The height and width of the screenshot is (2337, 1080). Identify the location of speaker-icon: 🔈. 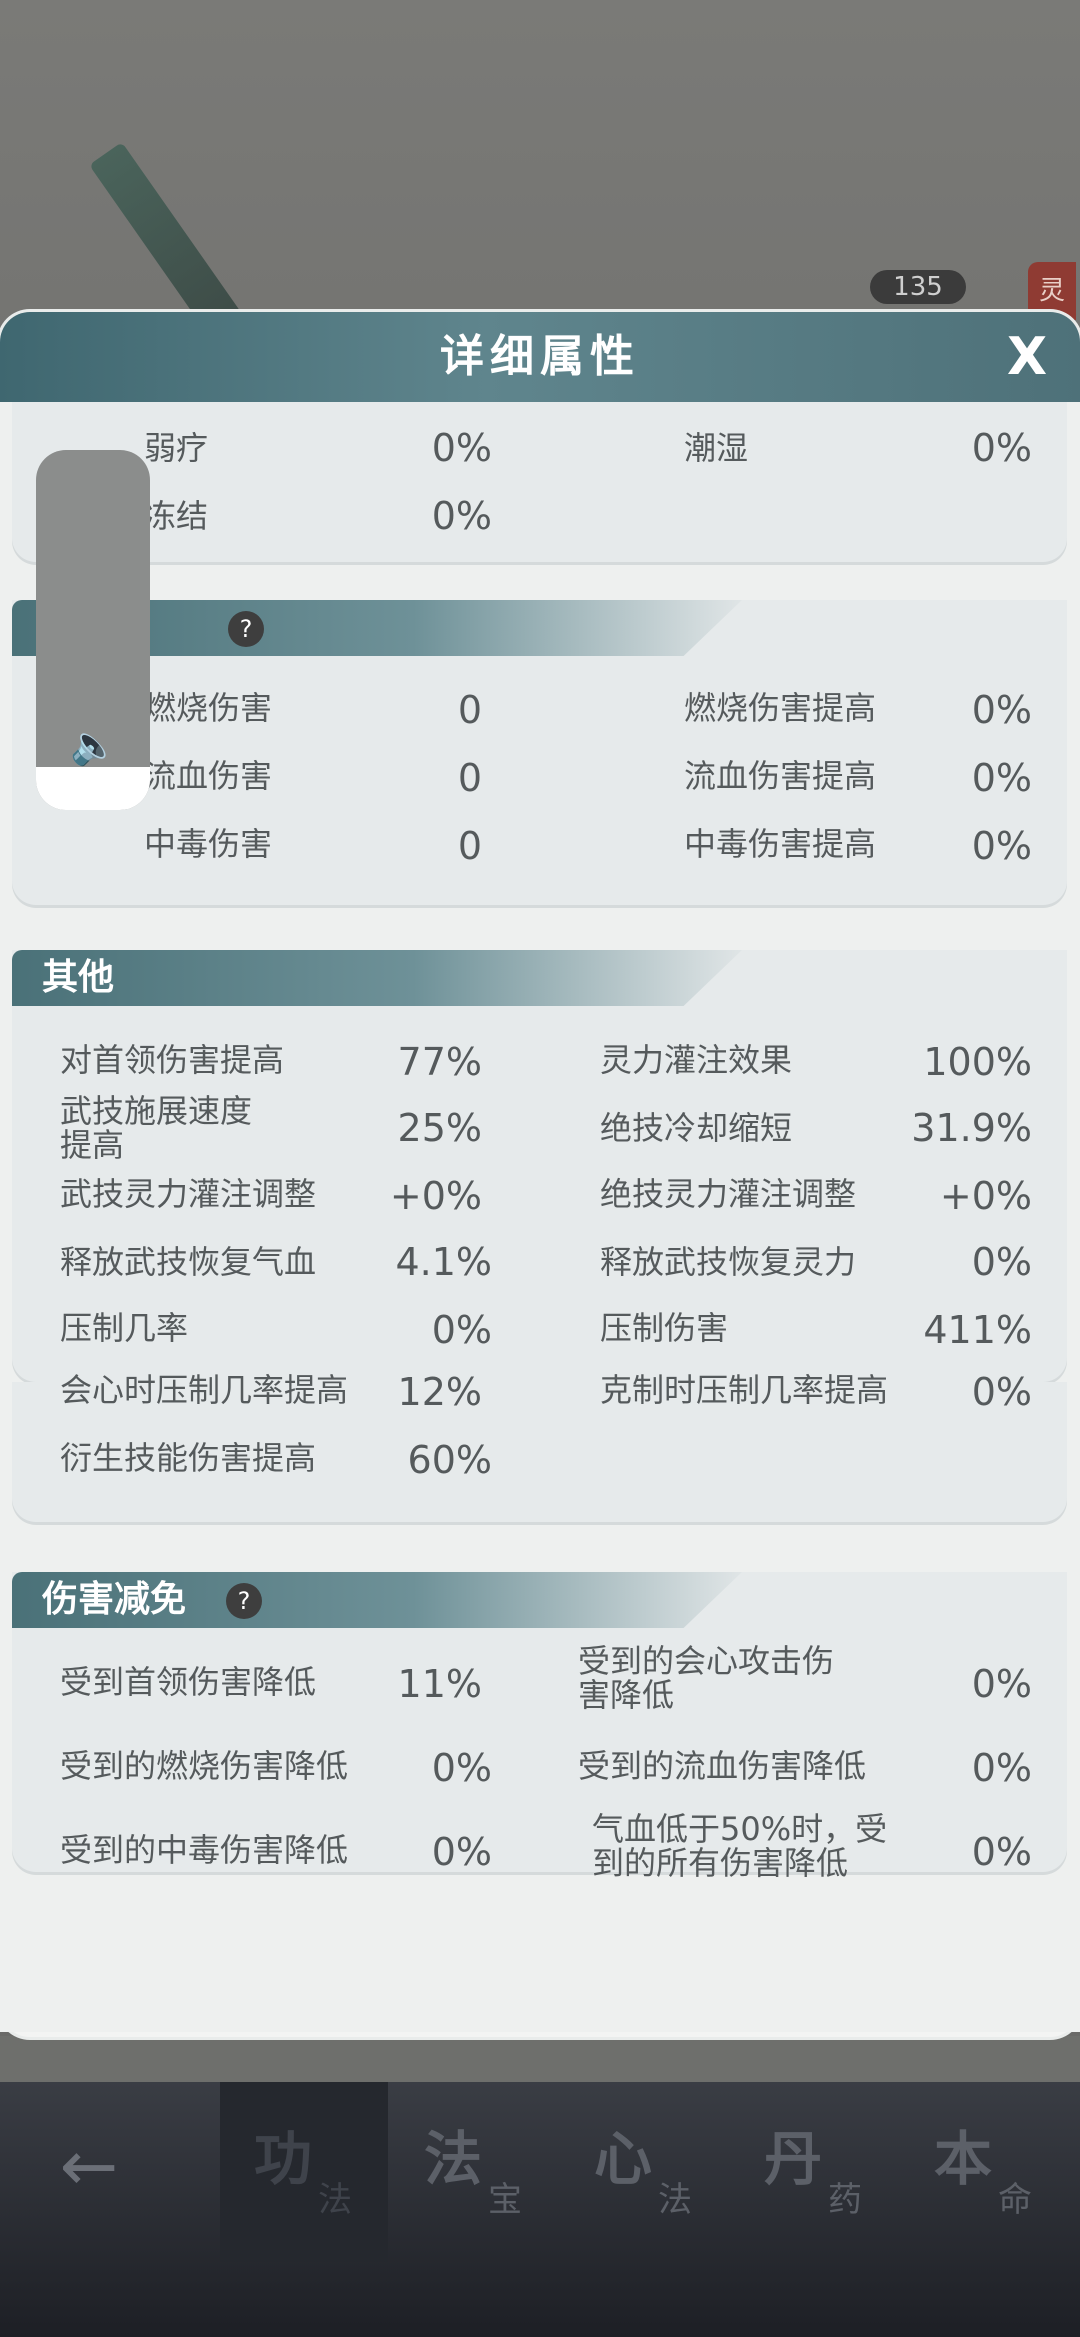
(94, 745).